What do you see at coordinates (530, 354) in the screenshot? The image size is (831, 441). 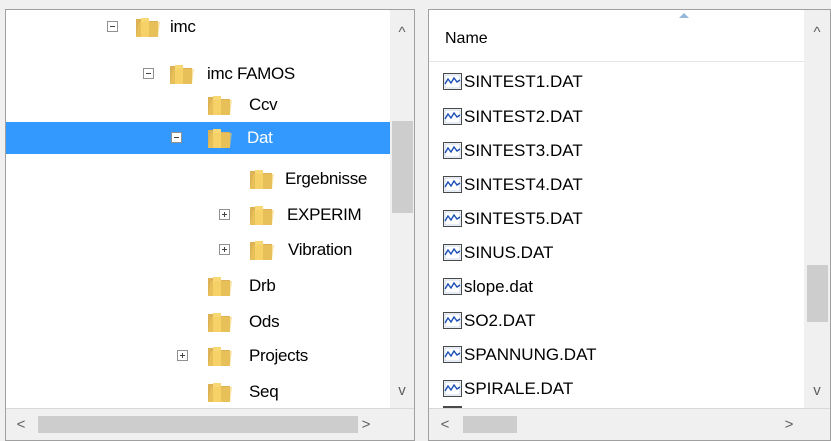 I see `file-name: SPANNUNG.DAT` at bounding box center [530, 354].